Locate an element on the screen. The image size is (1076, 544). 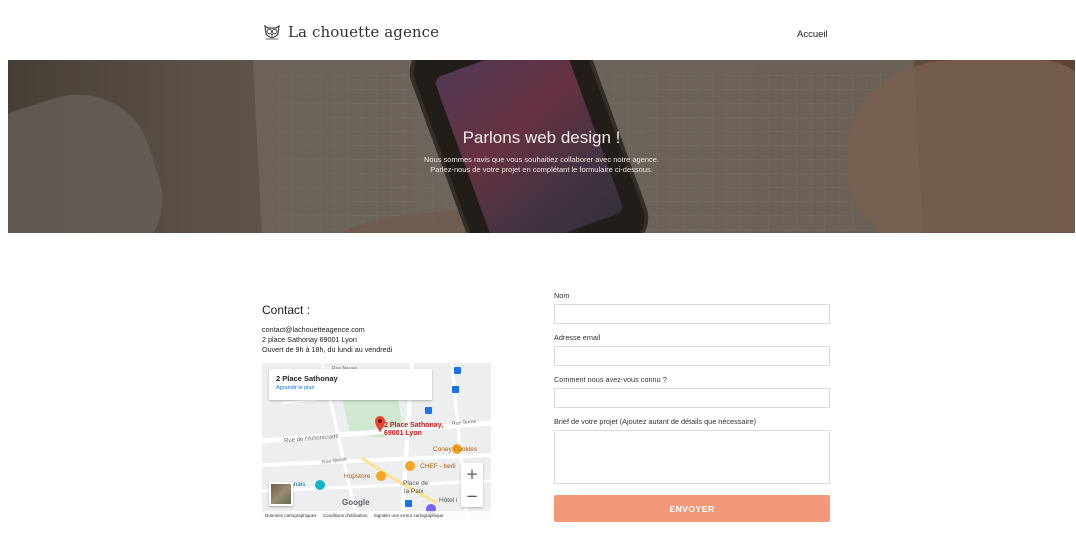
map-marker-line-2: 69001 Lyon is located at coordinates (403, 433).